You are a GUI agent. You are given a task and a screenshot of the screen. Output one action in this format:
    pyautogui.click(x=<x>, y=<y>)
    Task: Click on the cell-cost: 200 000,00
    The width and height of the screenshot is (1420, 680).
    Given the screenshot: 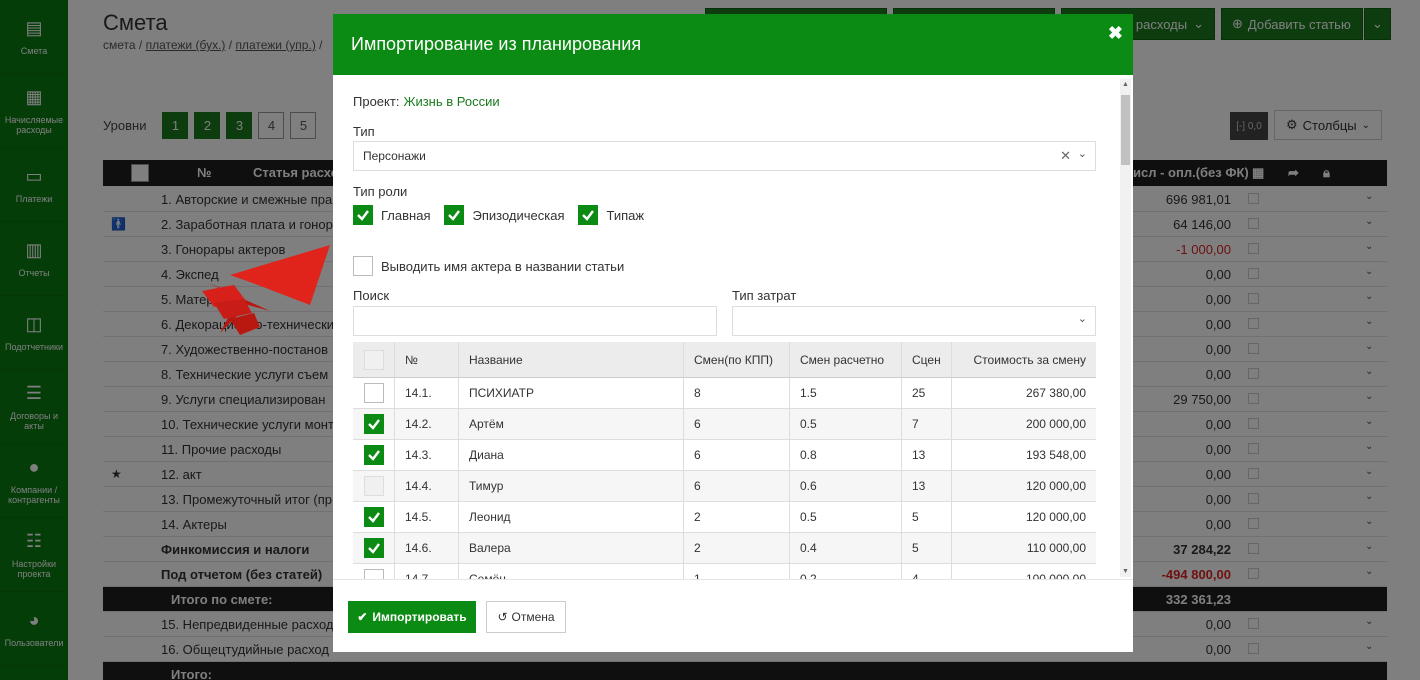 What is the action you would take?
    pyautogui.click(x=1023, y=424)
    